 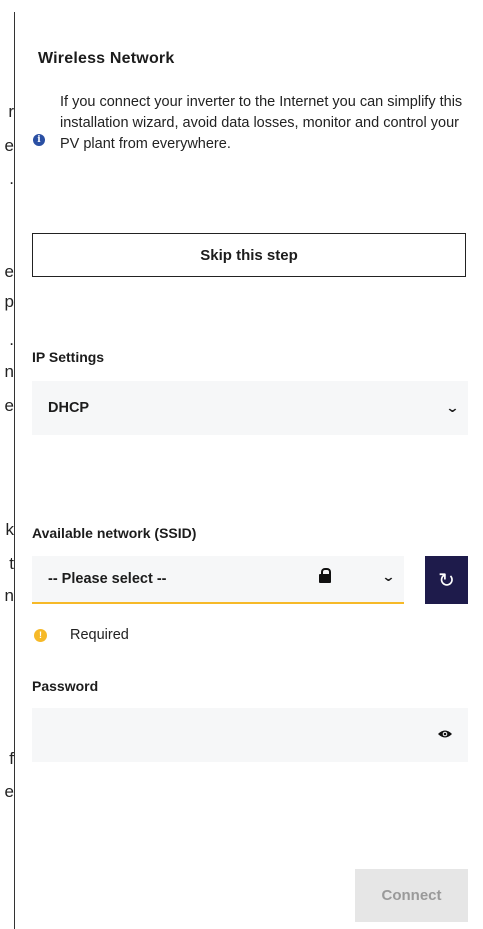 What do you see at coordinates (99, 635) in the screenshot?
I see `required-message: Required` at bounding box center [99, 635].